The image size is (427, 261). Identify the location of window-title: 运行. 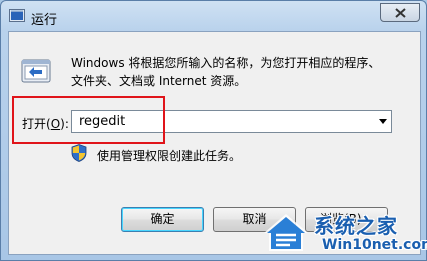
(44, 20).